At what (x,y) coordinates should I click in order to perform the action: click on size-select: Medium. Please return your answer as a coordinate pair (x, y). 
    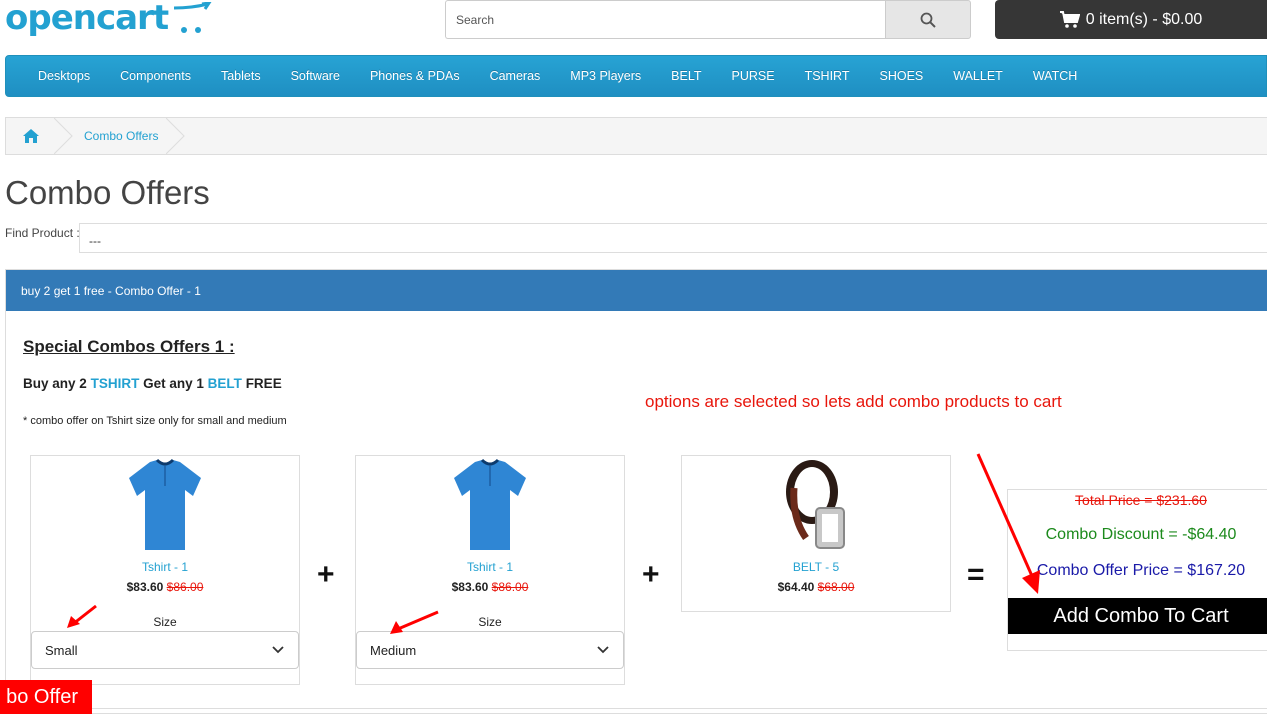
    Looking at the image, I should click on (490, 650).